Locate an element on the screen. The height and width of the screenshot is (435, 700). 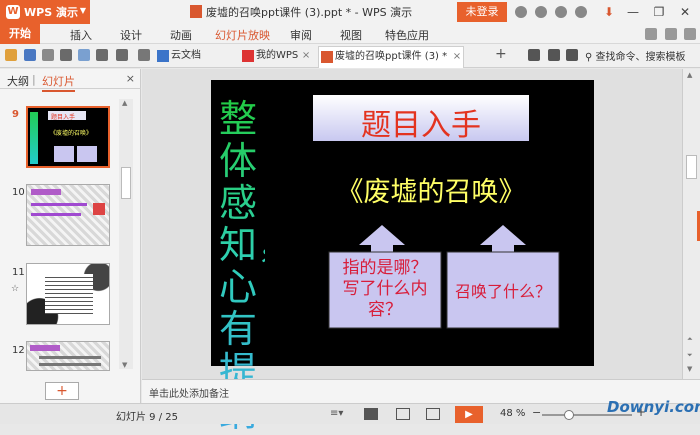
search-icon: ⚲ is located at coordinates (589, 57).